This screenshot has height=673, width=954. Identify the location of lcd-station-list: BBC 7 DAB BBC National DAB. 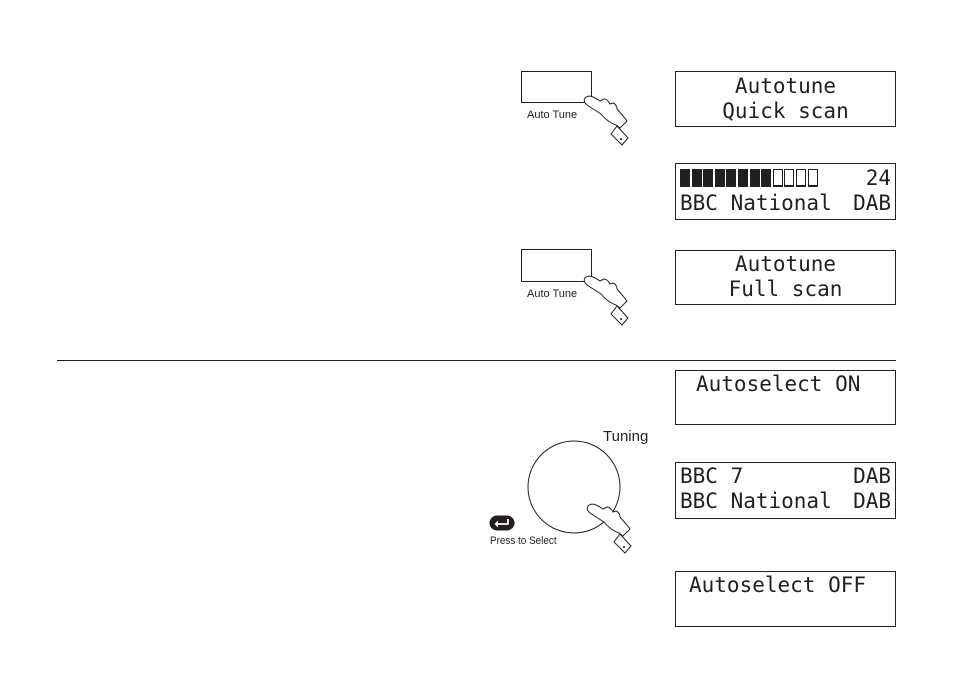
(785, 490).